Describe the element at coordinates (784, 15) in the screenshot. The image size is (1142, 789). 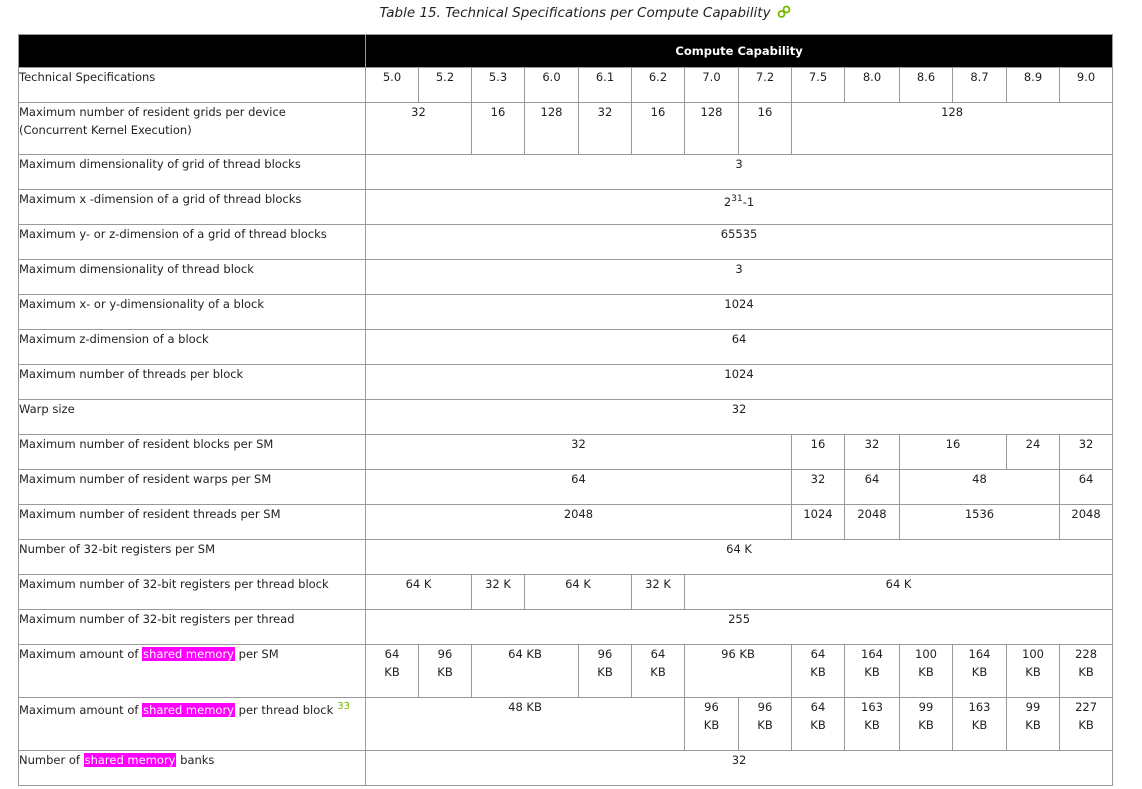
I see `permalink-icon` at that location.